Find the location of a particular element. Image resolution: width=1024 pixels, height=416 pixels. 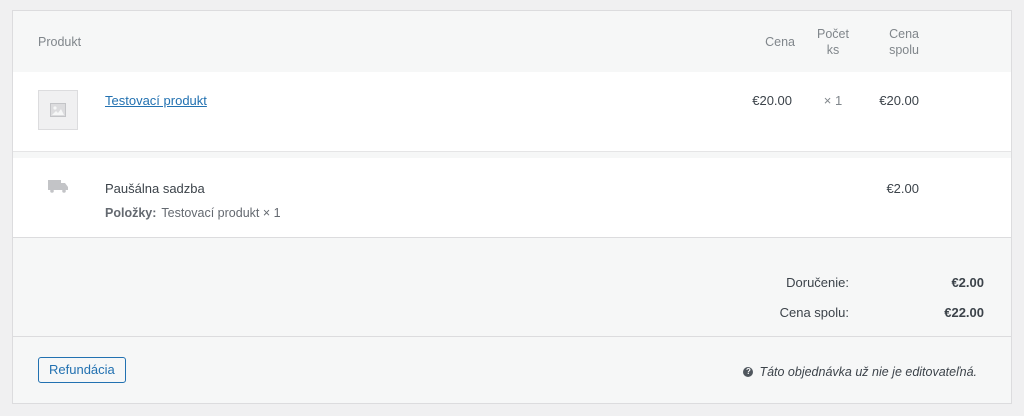

shipping-method-name: Paušálna sadzba is located at coordinates (155, 188).